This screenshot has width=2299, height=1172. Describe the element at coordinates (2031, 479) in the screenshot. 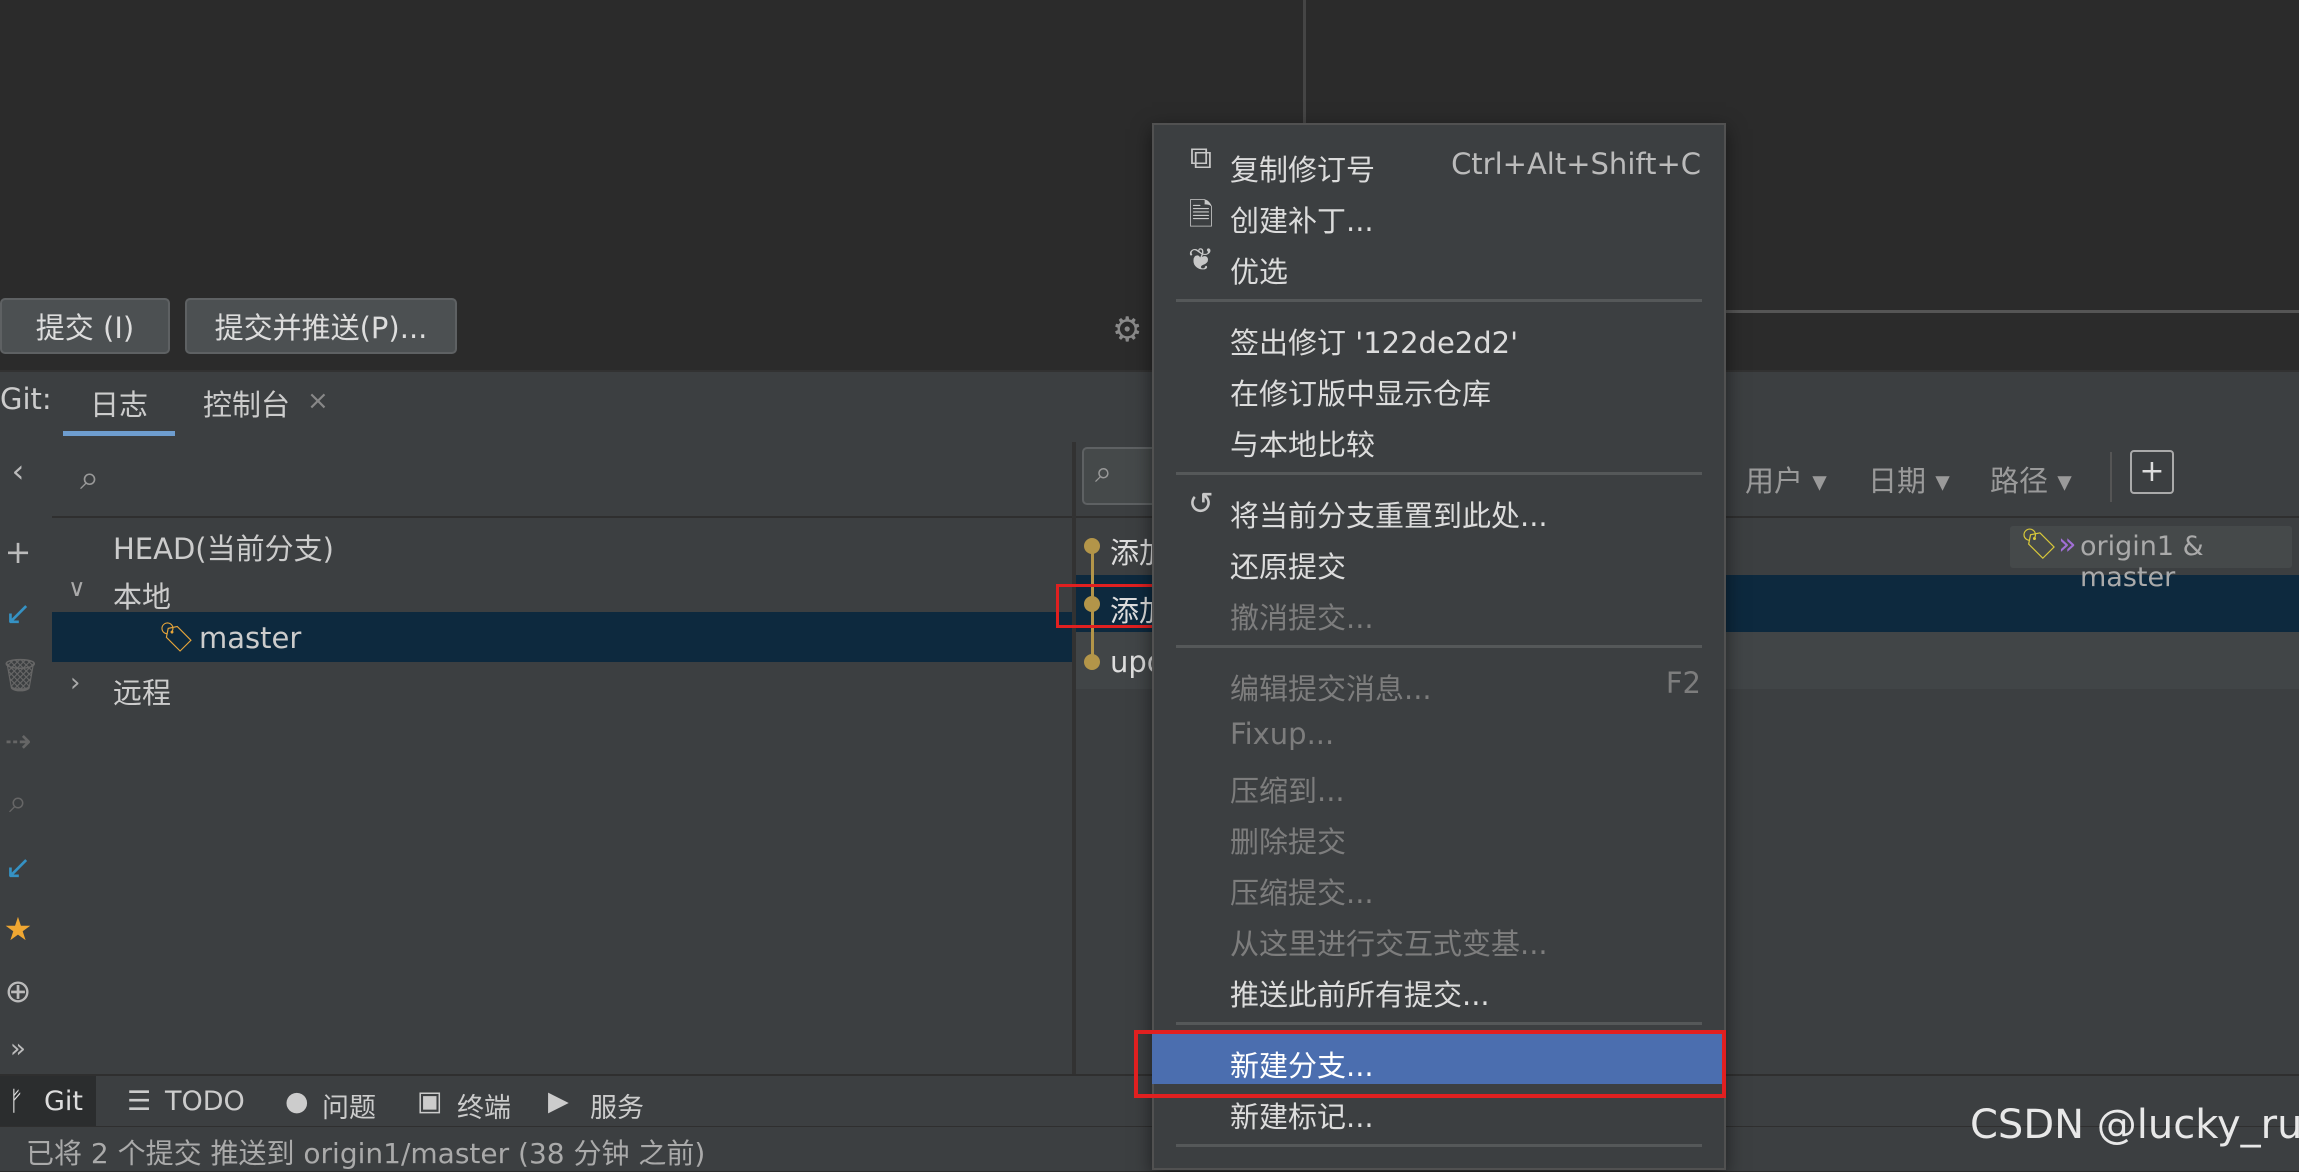

I see `filter-path: 路径 ▾` at that location.